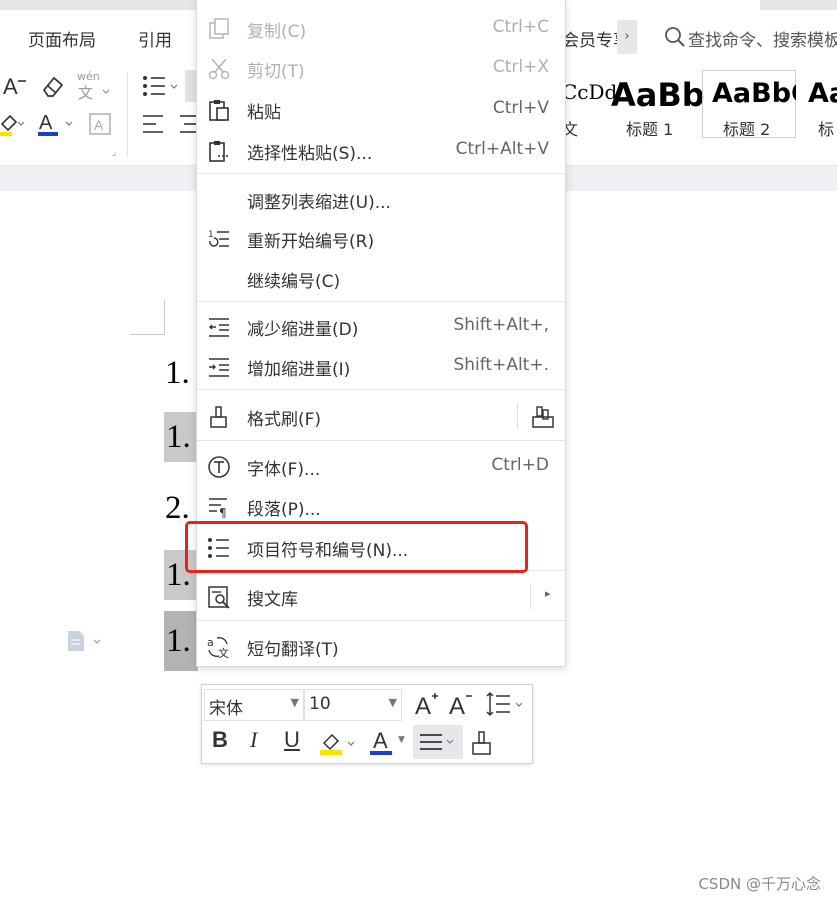 The height and width of the screenshot is (902, 837). Describe the element at coordinates (161, 88) in the screenshot. I see `bullet-list-icon` at that location.